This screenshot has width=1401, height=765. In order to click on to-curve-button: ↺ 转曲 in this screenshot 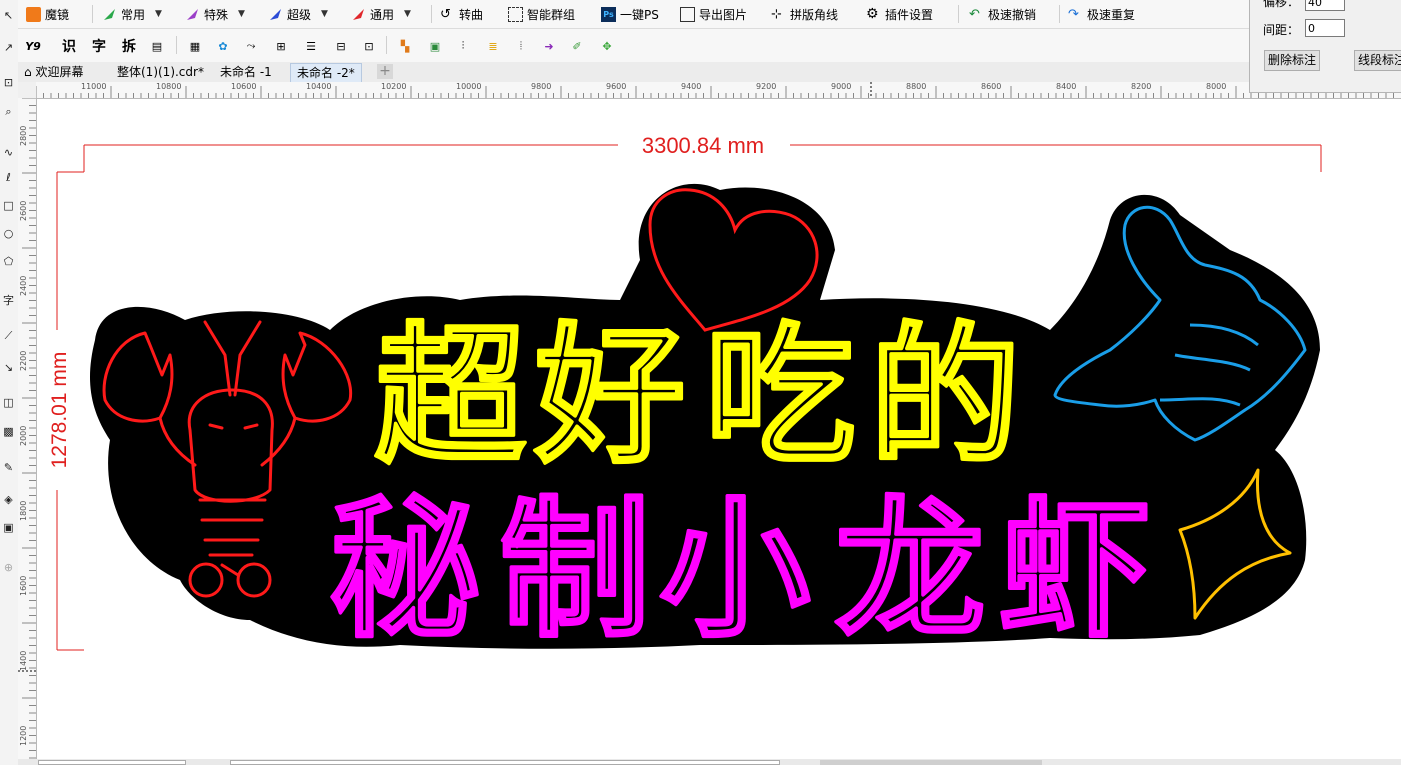, I will do `click(461, 14)`.